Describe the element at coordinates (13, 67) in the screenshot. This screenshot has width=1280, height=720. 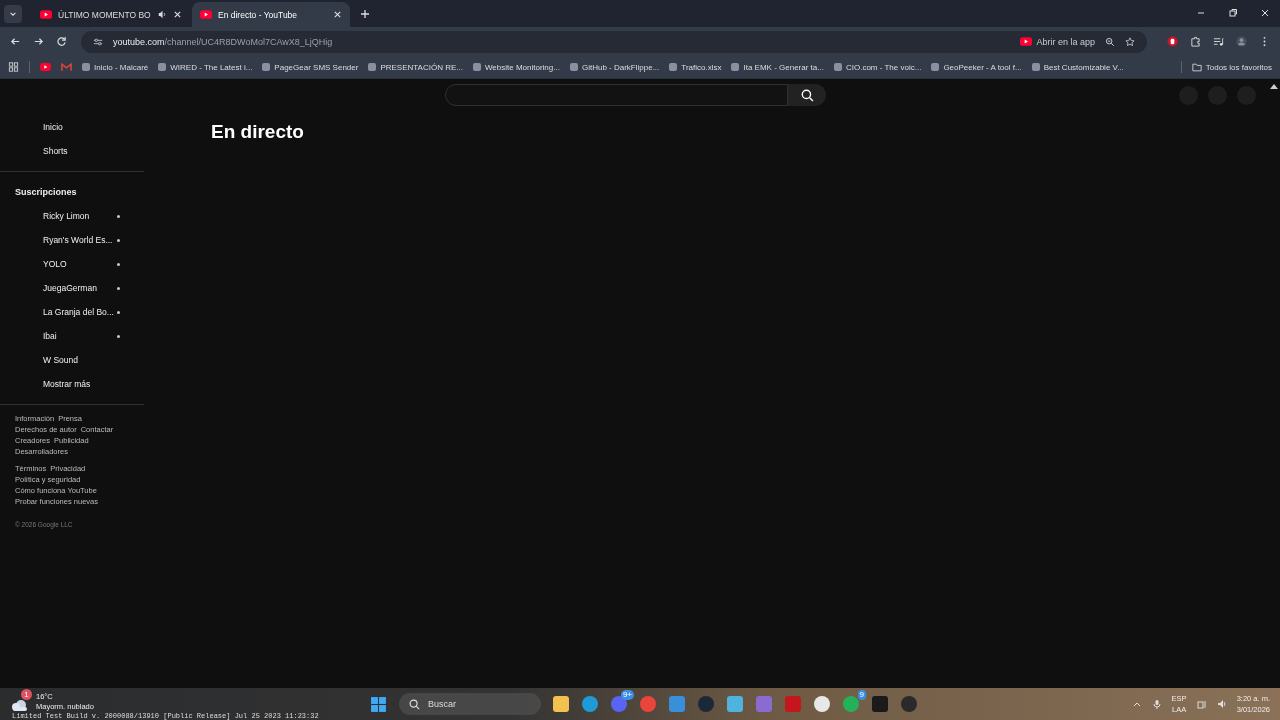
I see `apps-grid-icon` at that location.